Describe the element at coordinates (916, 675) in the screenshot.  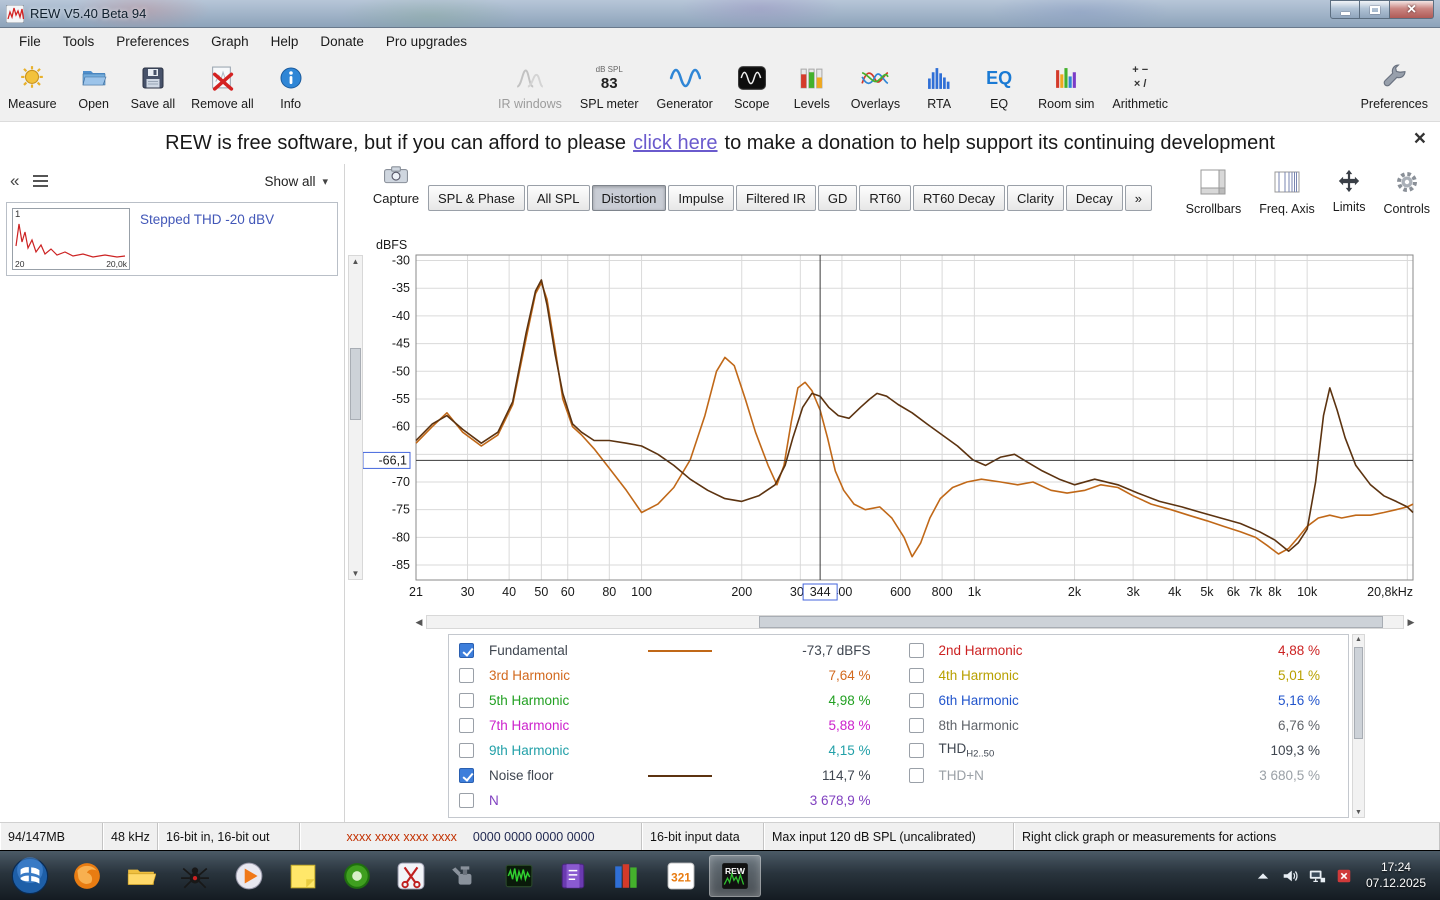
I see `legend-4th-harmonic-checkbox` at that location.